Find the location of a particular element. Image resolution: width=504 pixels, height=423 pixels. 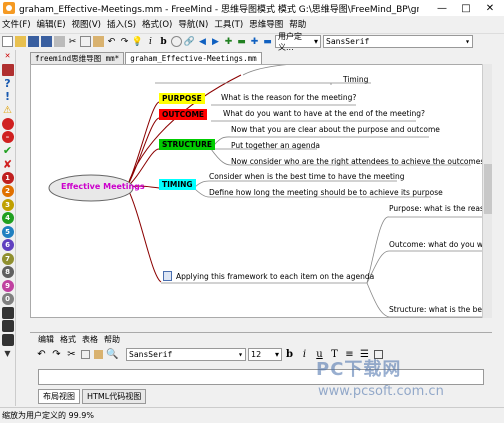

scroll-down-icon: ▼ is located at coordinates (8, 353).